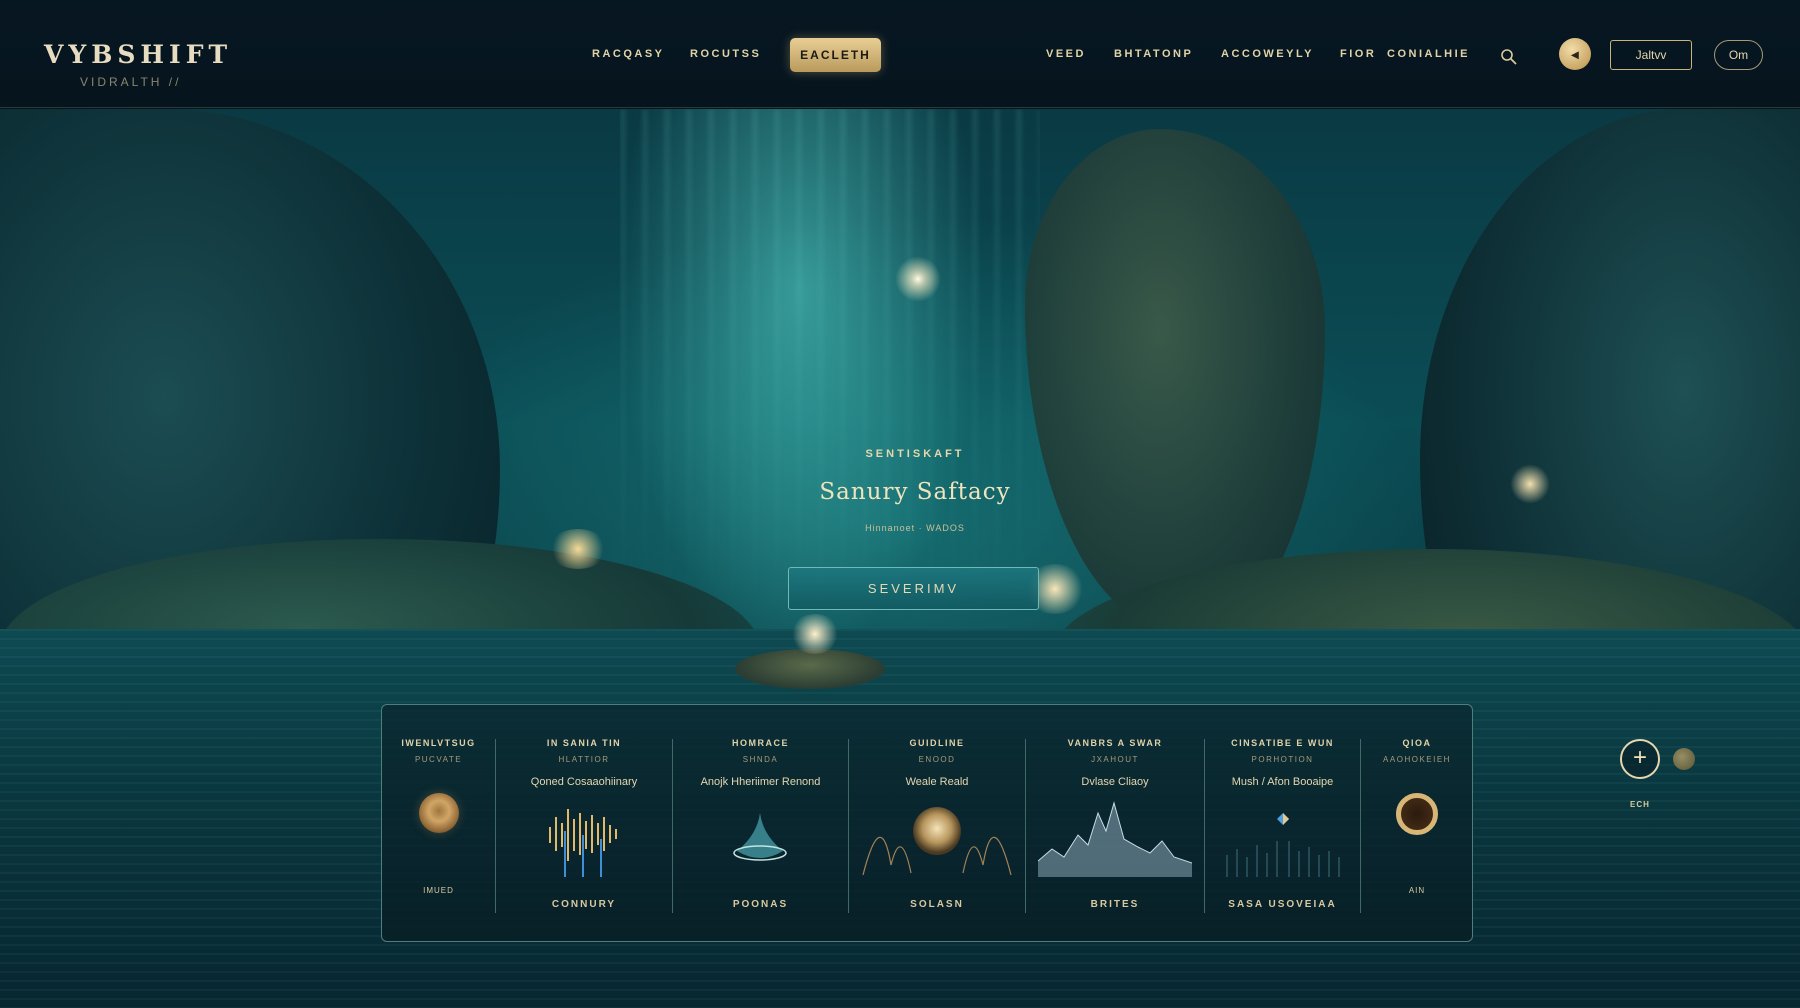 Image resolution: width=1800 pixels, height=1008 pixels. Describe the element at coordinates (915, 528) in the screenshot. I see `hero-subtitle: Hinnanoet · WADOS` at that location.